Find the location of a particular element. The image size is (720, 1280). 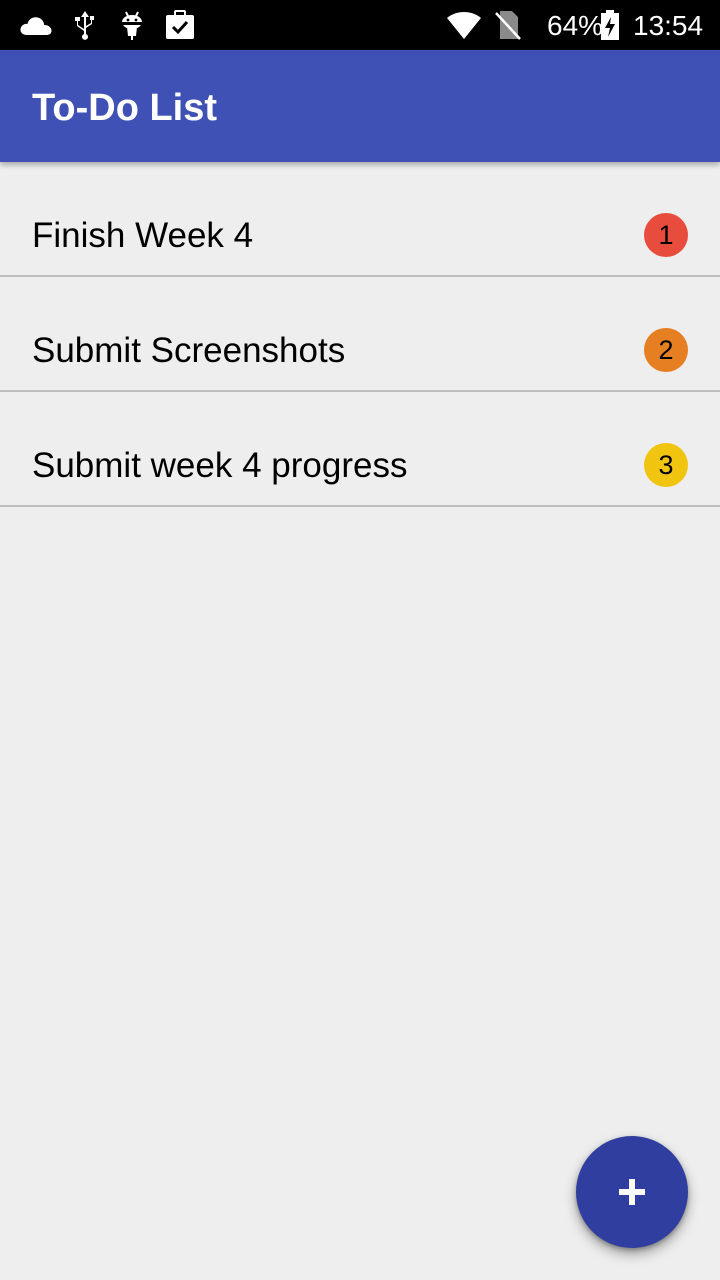

status-bar: 64% 13:54 is located at coordinates (360, 25).